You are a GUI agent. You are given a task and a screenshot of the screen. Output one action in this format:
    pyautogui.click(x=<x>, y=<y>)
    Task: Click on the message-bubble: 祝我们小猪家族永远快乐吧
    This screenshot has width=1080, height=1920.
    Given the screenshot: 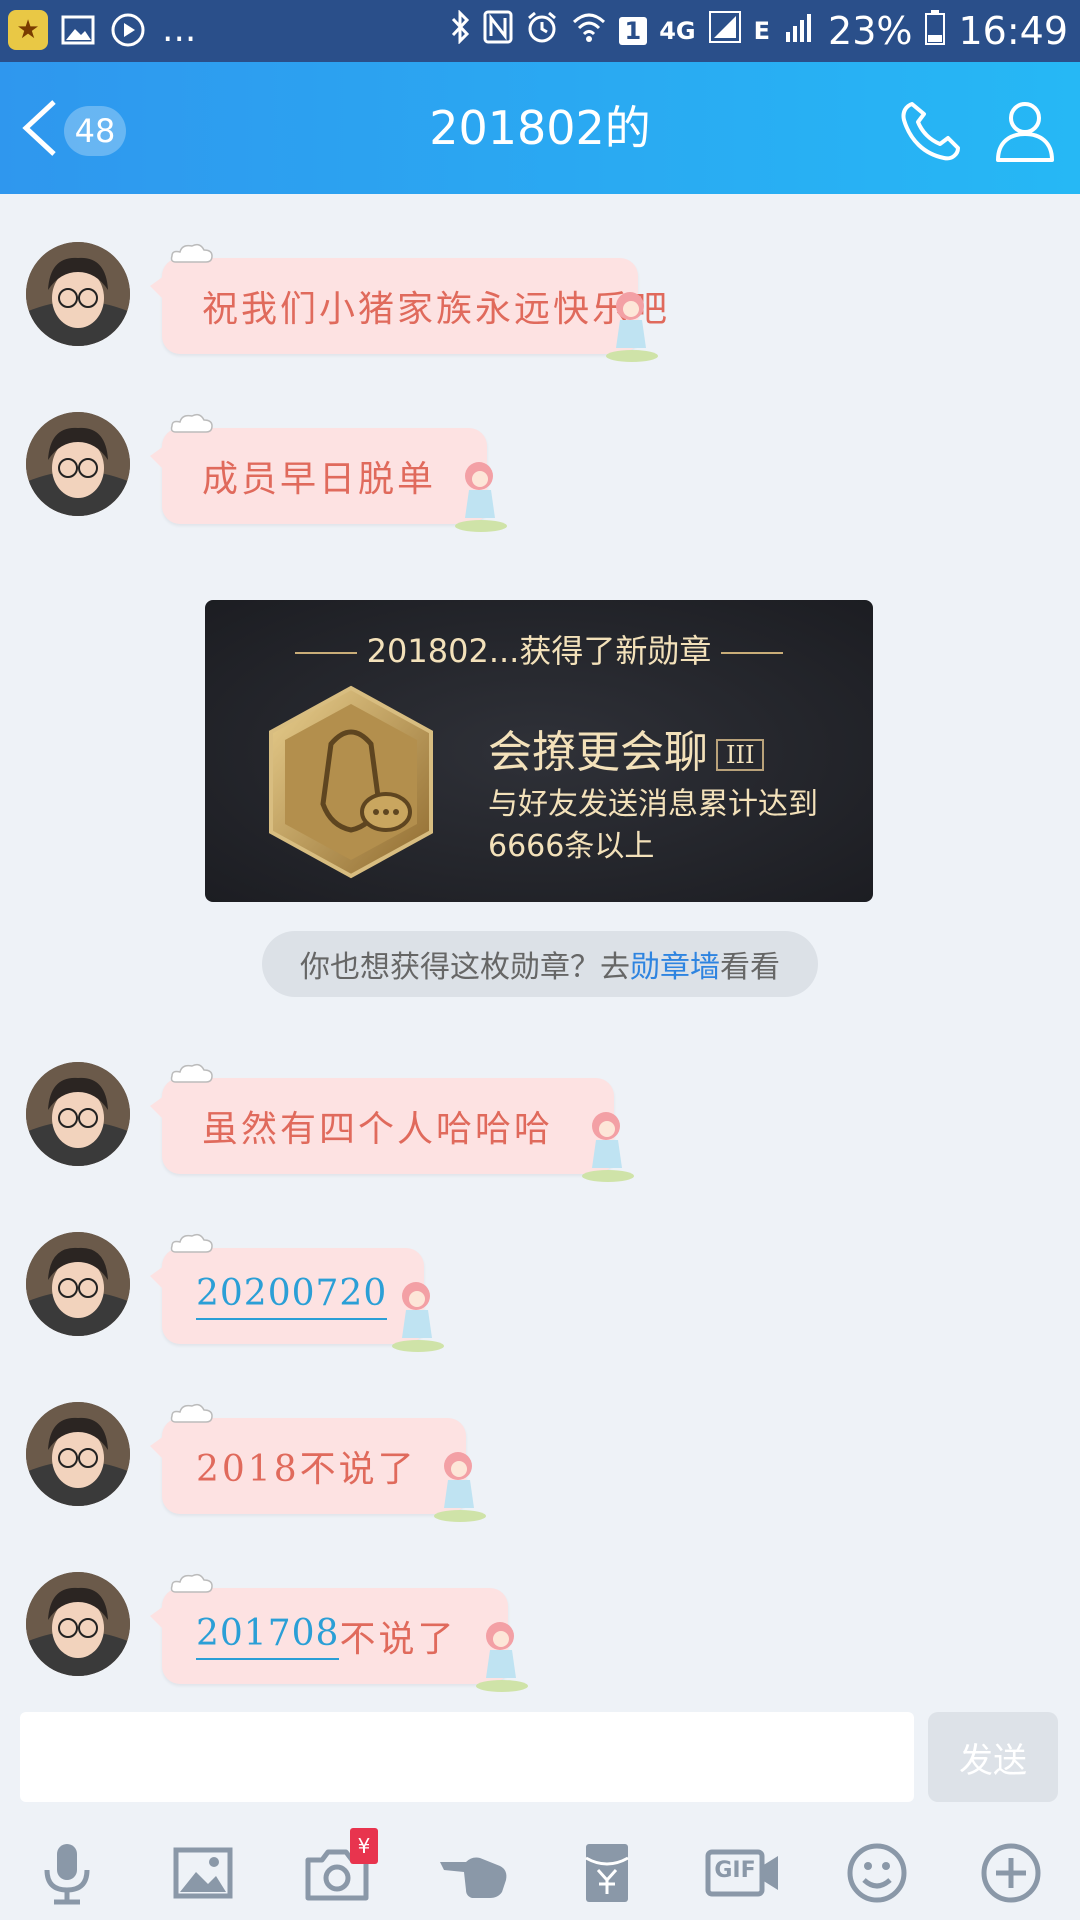 What is the action you would take?
    pyautogui.click(x=408, y=302)
    